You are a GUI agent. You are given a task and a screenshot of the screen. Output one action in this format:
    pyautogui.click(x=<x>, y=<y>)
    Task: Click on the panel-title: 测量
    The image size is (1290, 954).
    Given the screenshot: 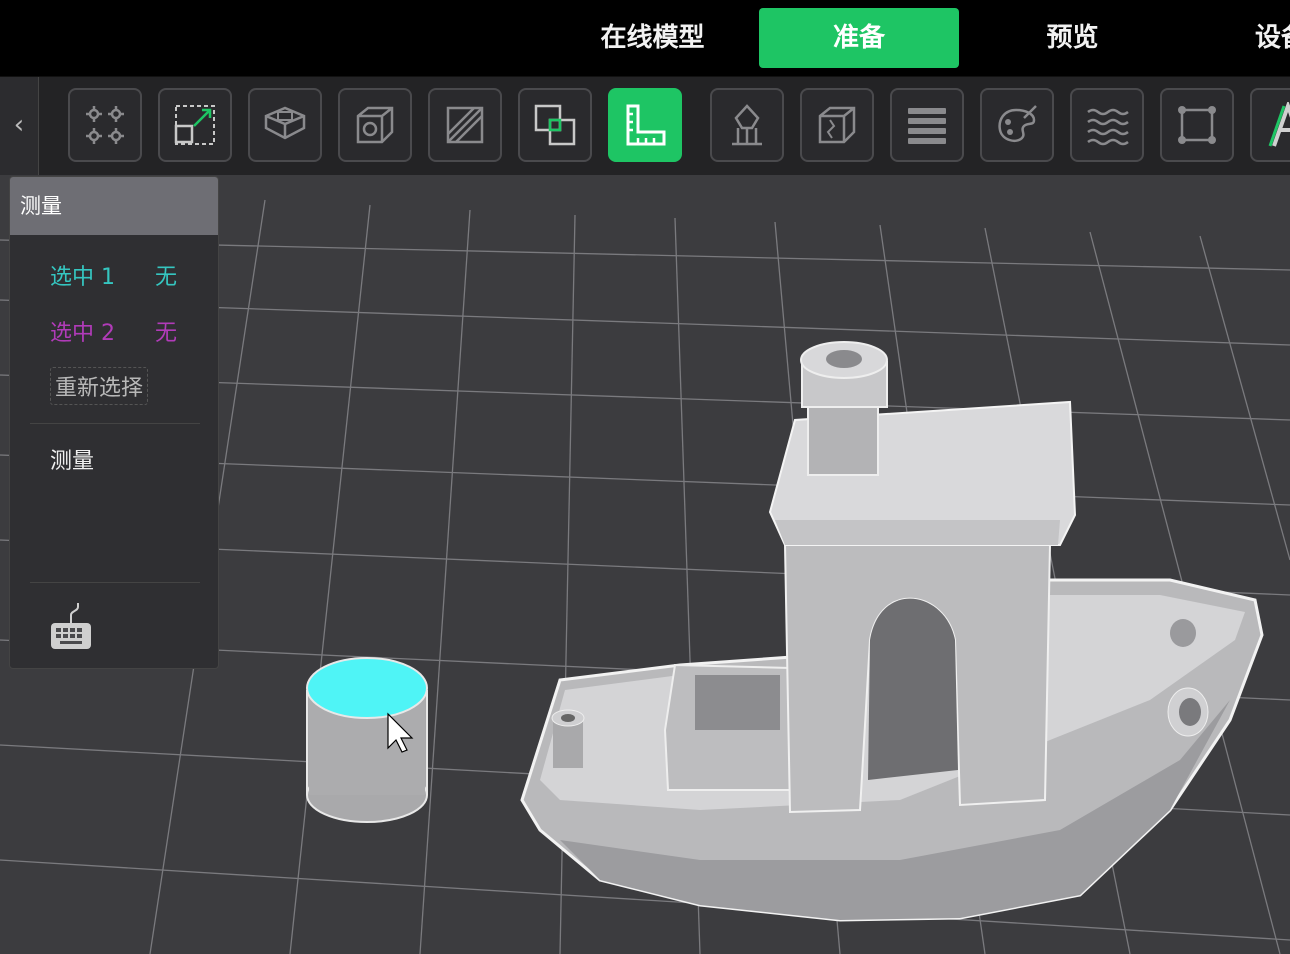 What is the action you would take?
    pyautogui.click(x=114, y=206)
    